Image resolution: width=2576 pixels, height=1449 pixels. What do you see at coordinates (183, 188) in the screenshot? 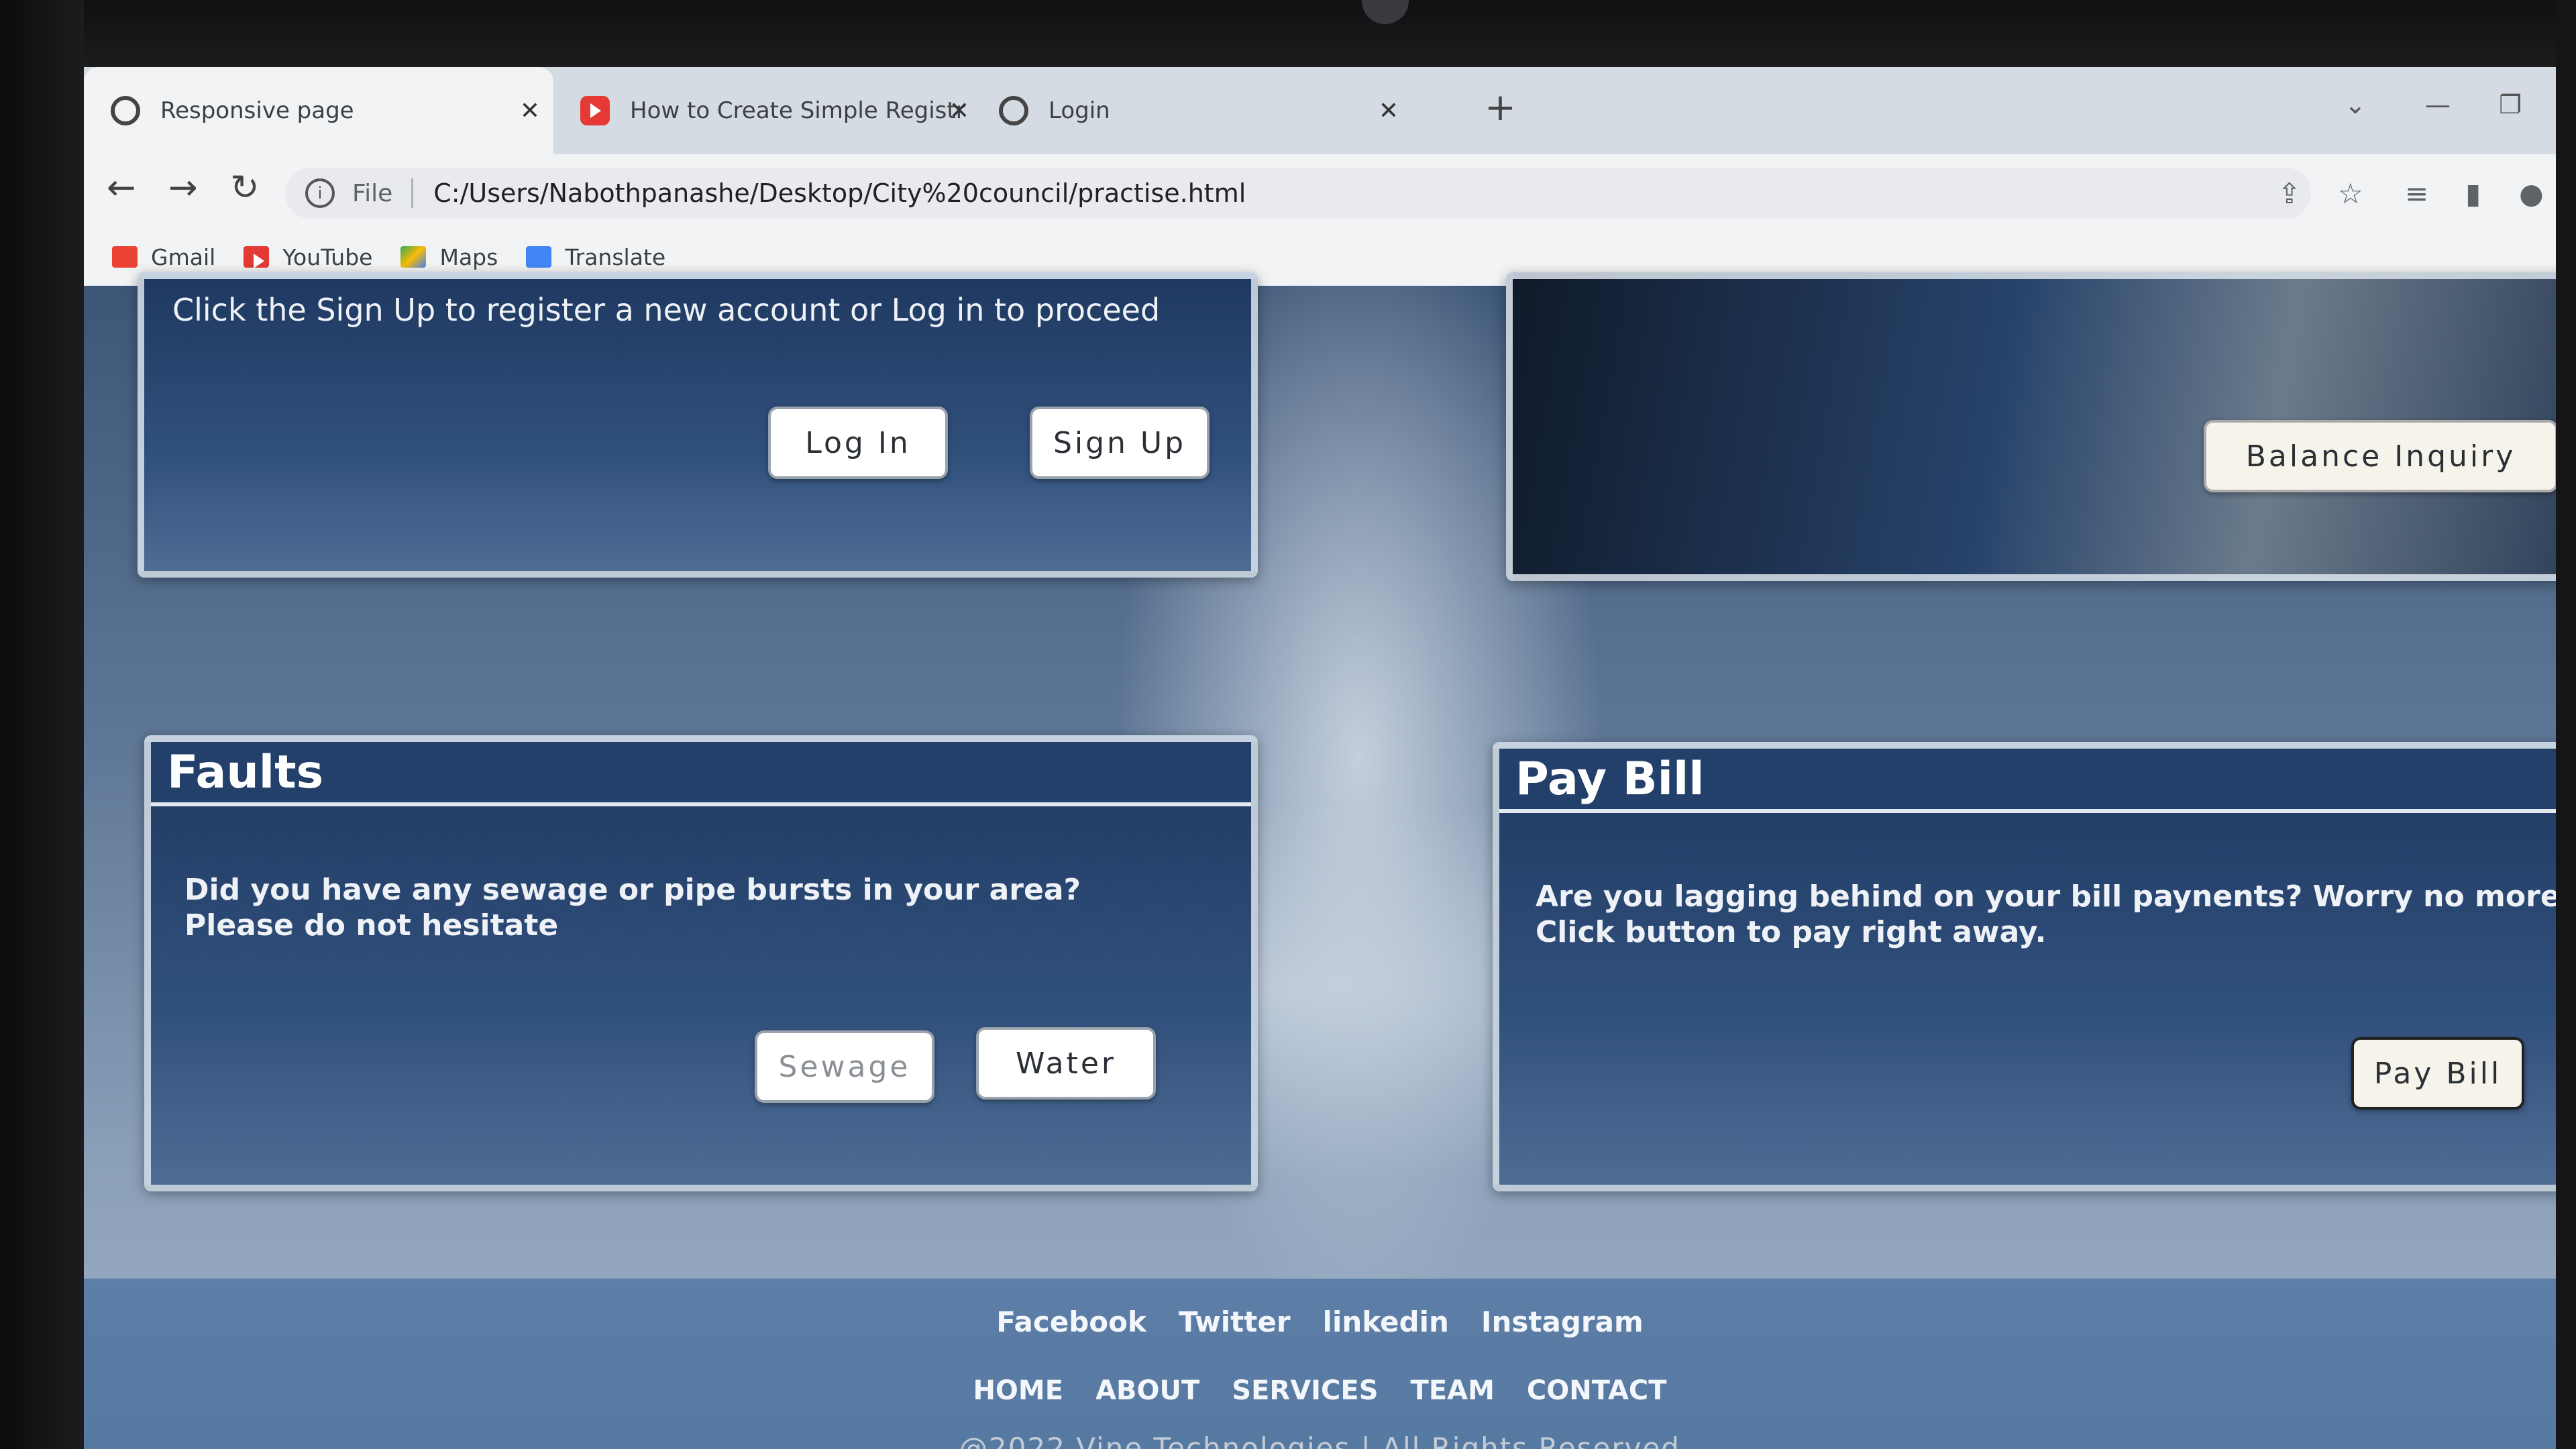
I see `forward-icon: →` at bounding box center [183, 188].